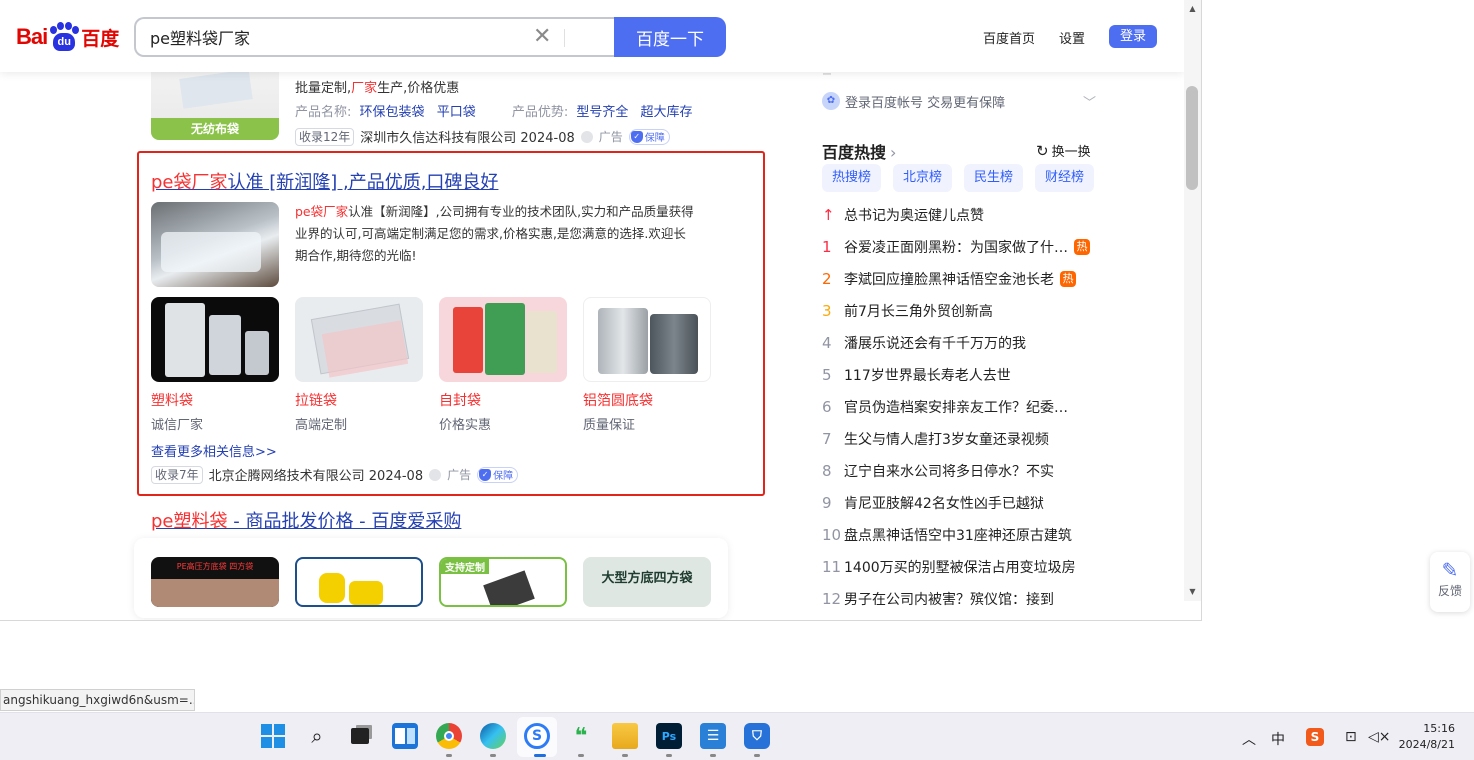 This screenshot has width=1474, height=760. I want to click on sogou-ime-icon: S, so click(1315, 737).